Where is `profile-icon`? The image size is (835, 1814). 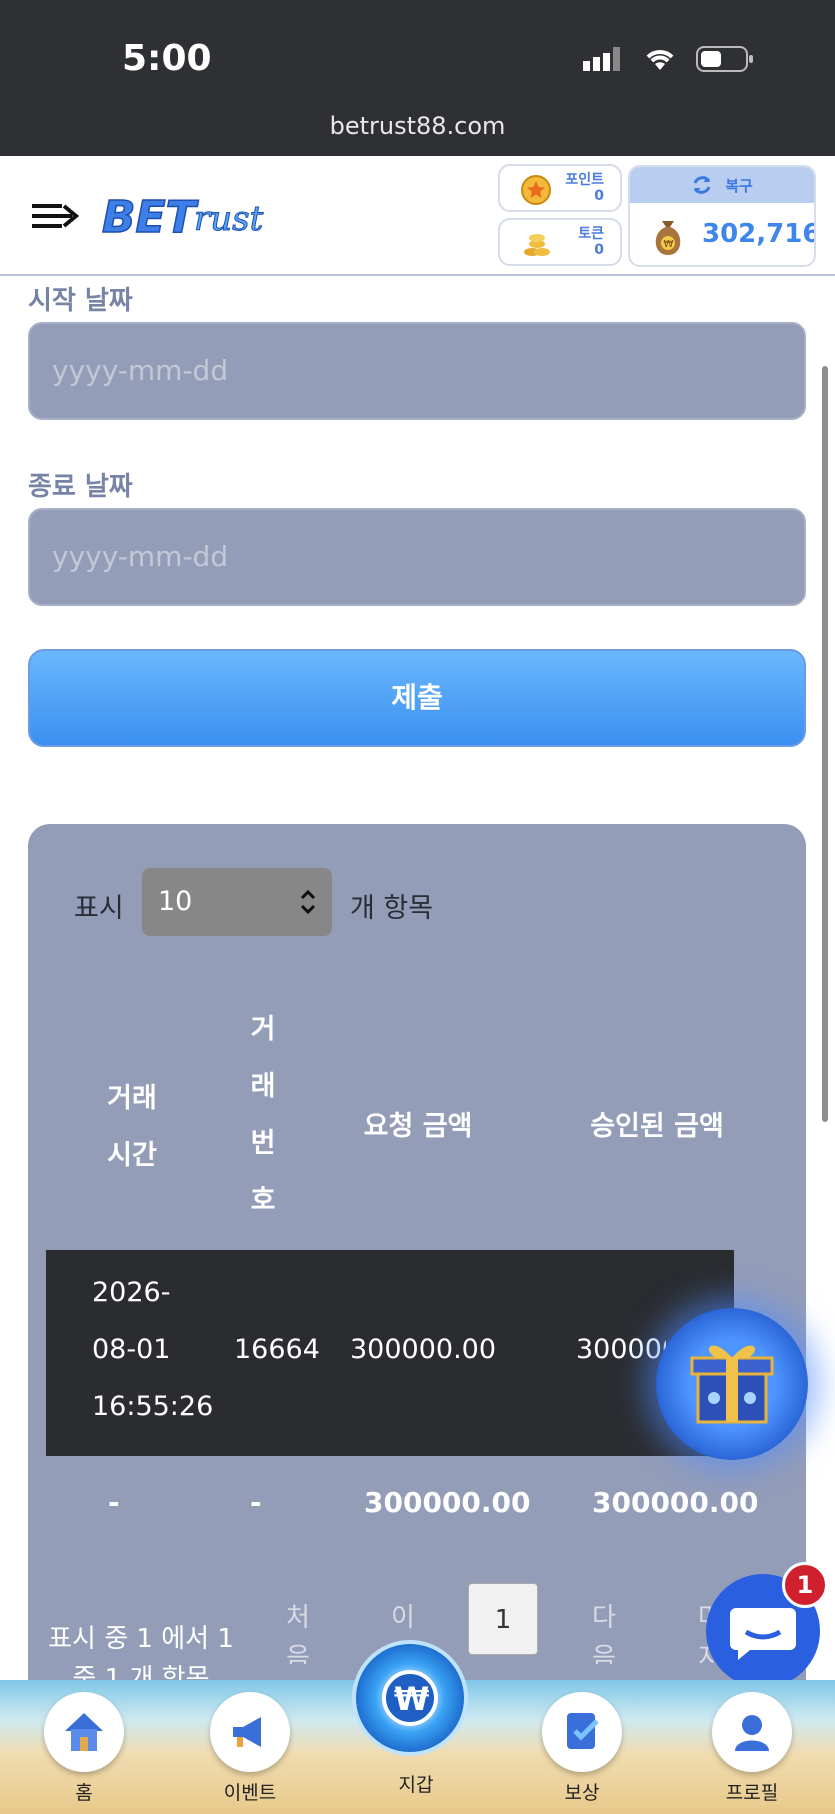 profile-icon is located at coordinates (752, 1733).